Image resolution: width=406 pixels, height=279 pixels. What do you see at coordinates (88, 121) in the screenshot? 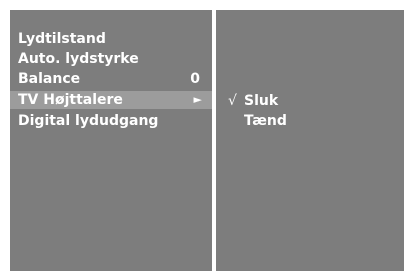
I see `menu-item-label: Digital lydudgang` at bounding box center [88, 121].